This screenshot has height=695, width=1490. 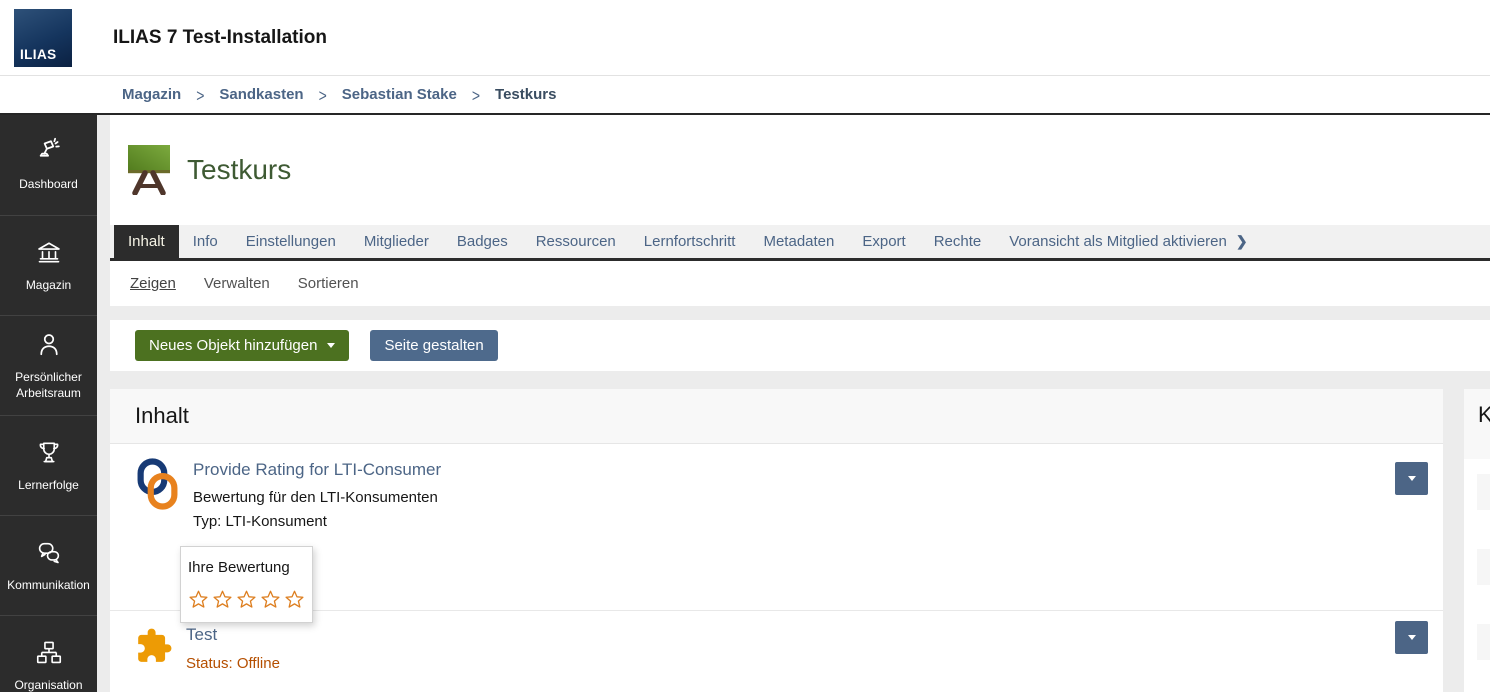 What do you see at coordinates (233, 345) in the screenshot?
I see `add-new-object-label: Neues Objekt hinzufügen` at bounding box center [233, 345].